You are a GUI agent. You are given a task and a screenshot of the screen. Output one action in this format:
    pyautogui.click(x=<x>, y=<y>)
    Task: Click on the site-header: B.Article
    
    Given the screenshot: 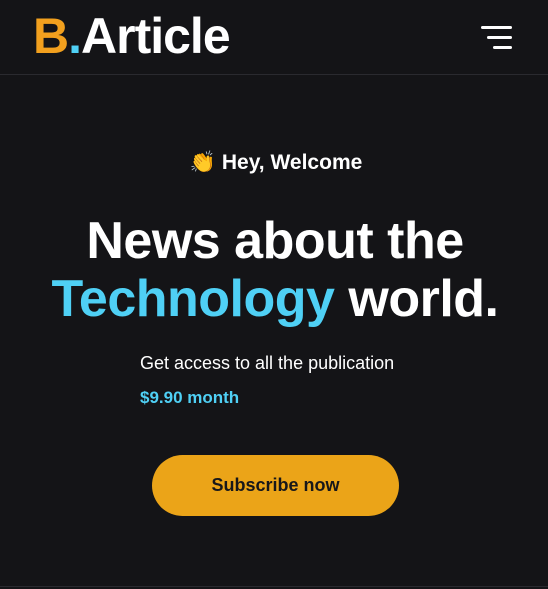 What is the action you would take?
    pyautogui.click(x=274, y=37)
    